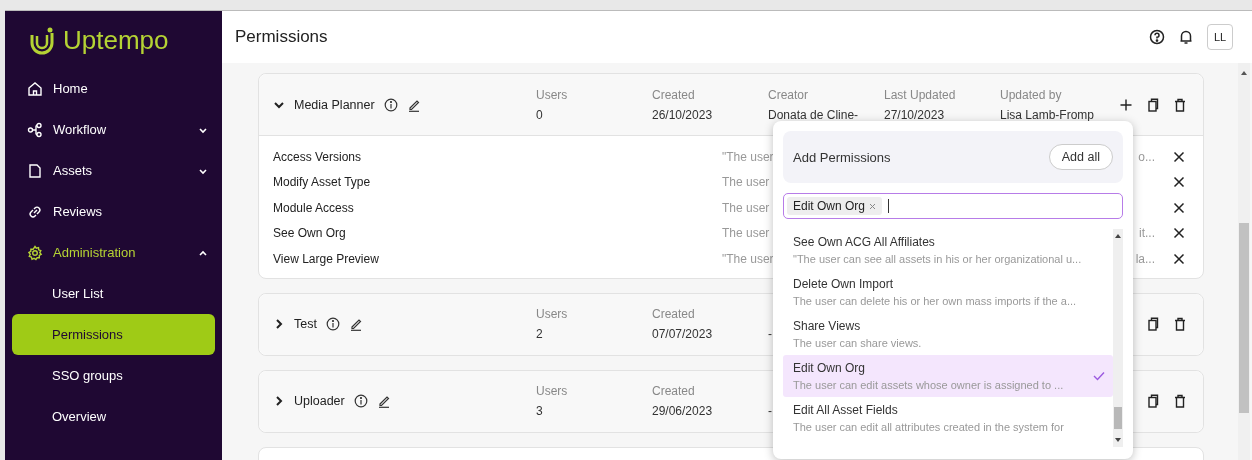 Image resolution: width=1252 pixels, height=460 pixels. Describe the element at coordinates (682, 114) in the screenshot. I see `column-value: 26/10/2023` at that location.